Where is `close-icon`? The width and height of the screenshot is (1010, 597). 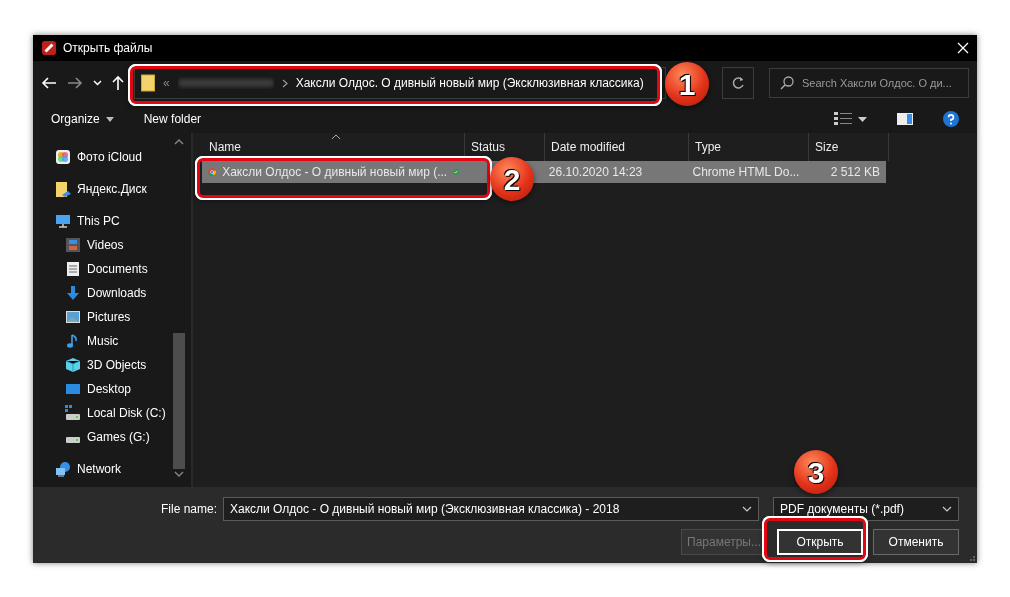 close-icon is located at coordinates (963, 48).